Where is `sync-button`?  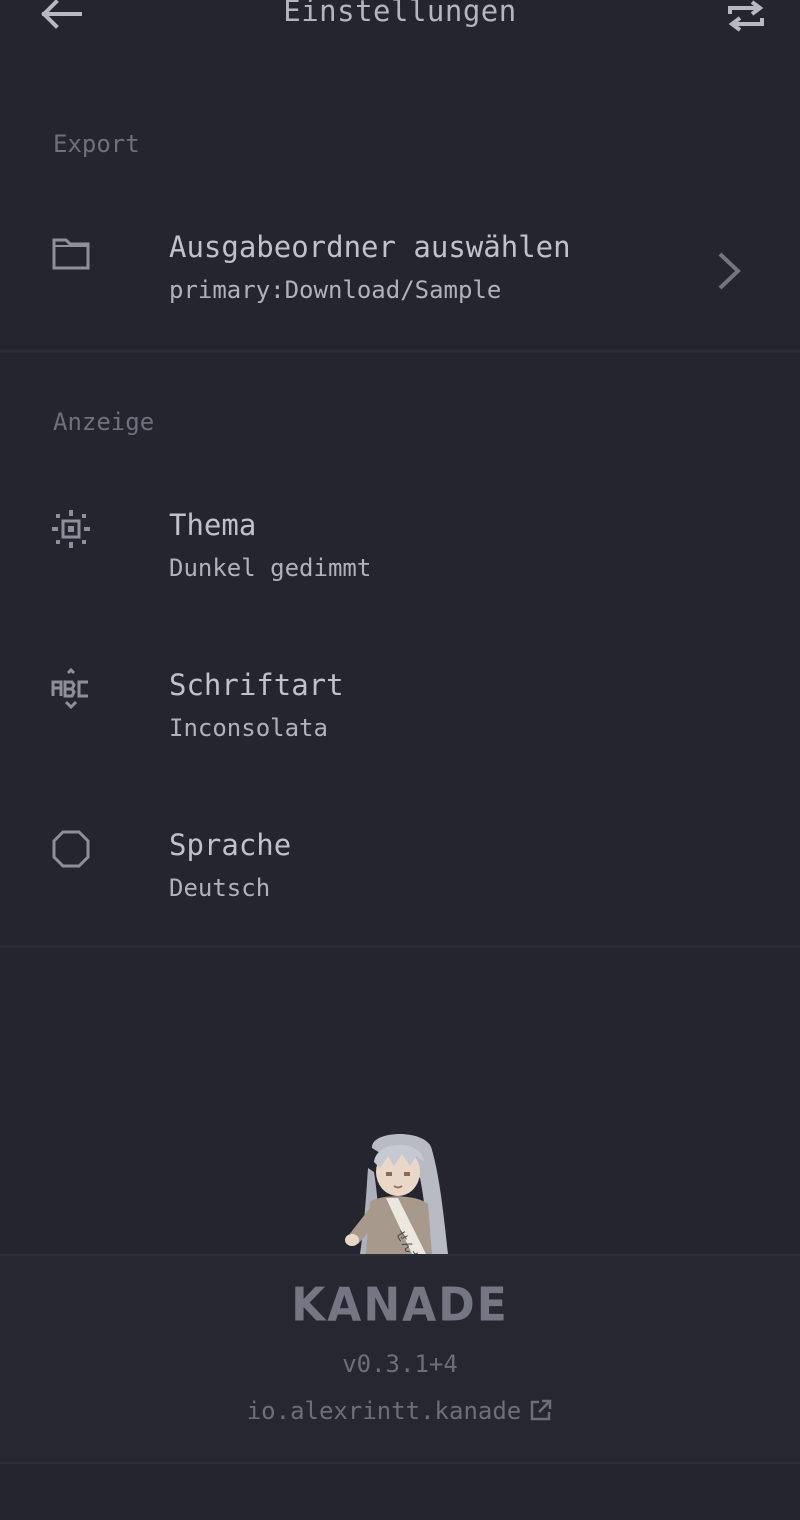 sync-button is located at coordinates (746, 17).